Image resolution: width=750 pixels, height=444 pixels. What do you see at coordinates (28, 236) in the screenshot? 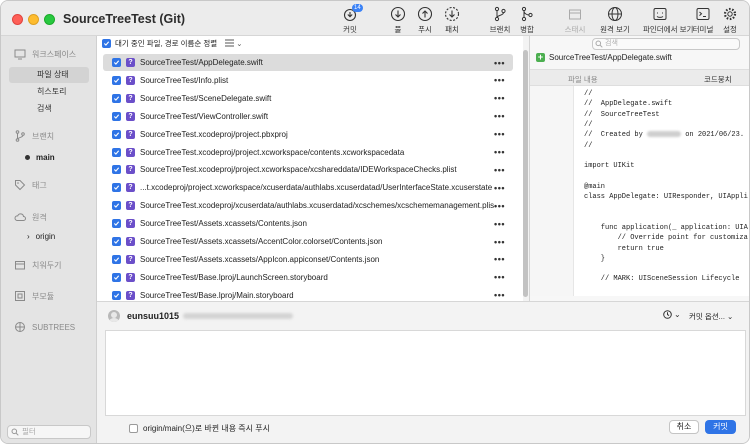
I see `chevron-right-icon: ›` at bounding box center [28, 236].